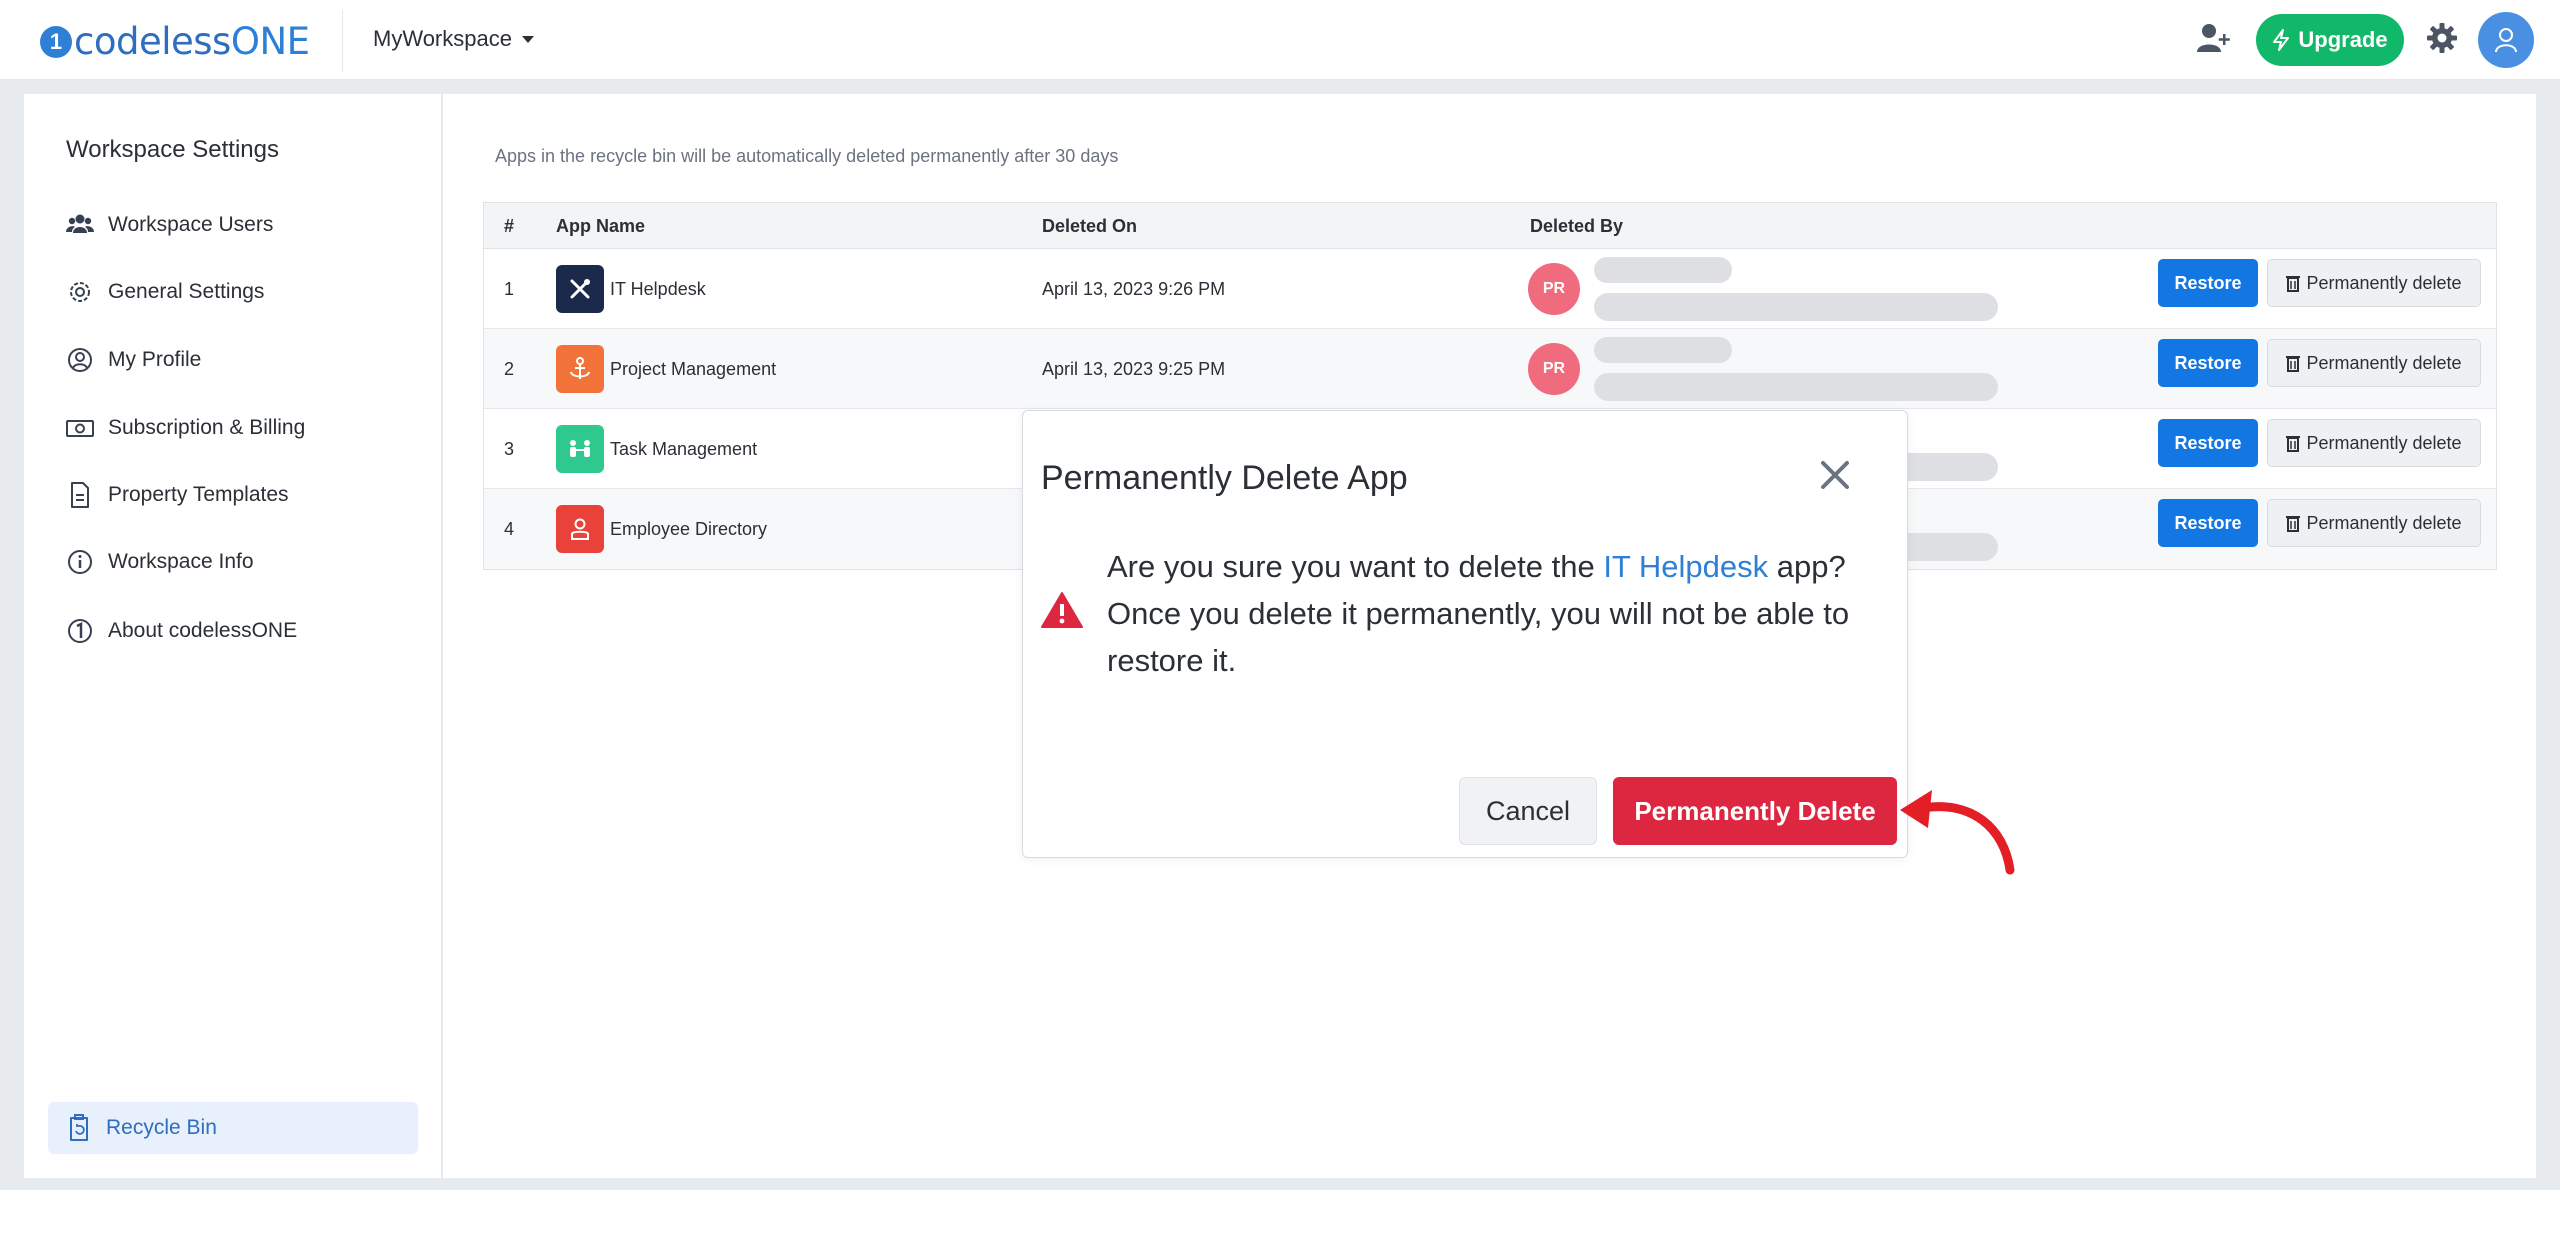 This screenshot has height=1236, width=2560. I want to click on deleted-on: April 13, 2023 9:26 PM, so click(1134, 289).